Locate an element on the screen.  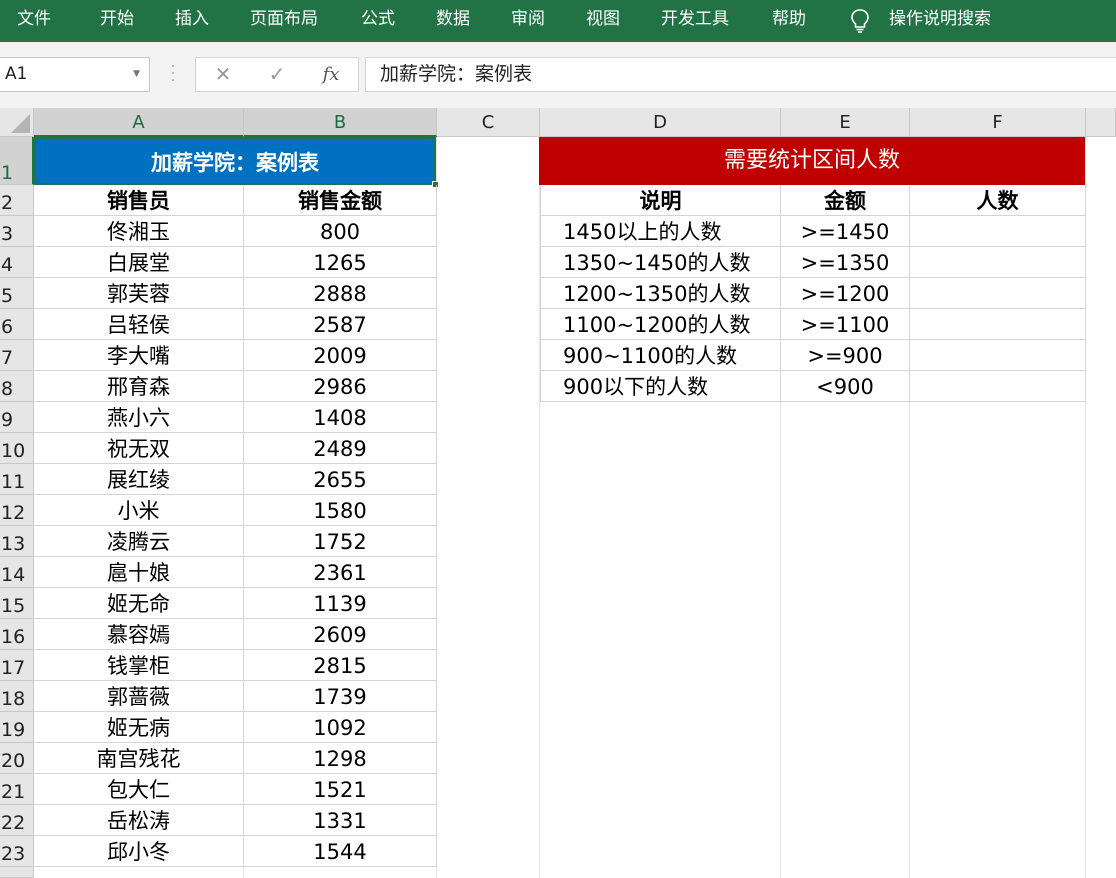
row-header-partial is located at coordinates (17, 872).